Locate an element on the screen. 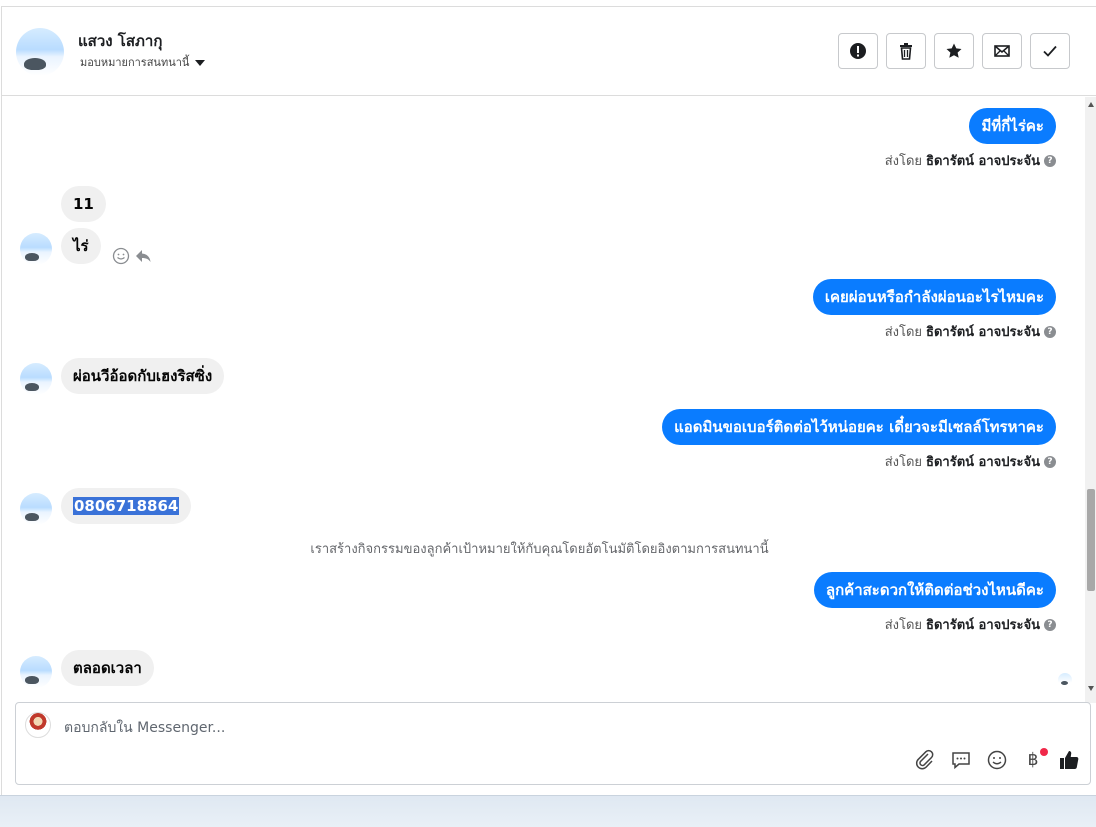  outgoing-message: เคยผ่อนหรือกำลังผ่อนอะไรไหมคะ is located at coordinates (934, 297).